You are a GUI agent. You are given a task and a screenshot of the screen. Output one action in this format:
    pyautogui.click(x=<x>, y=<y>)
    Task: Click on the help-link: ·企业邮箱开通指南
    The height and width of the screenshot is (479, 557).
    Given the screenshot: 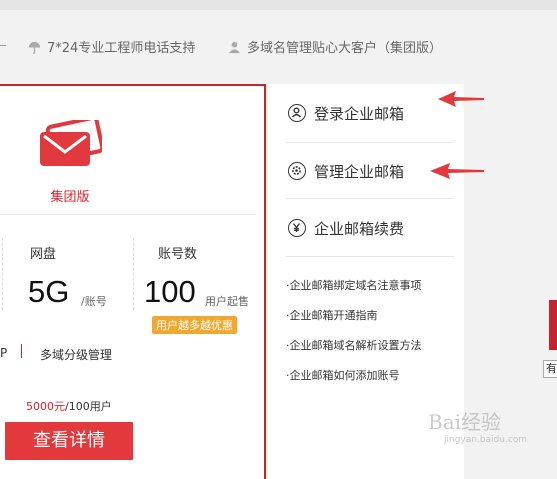 What is the action you would take?
    pyautogui.click(x=332, y=315)
    